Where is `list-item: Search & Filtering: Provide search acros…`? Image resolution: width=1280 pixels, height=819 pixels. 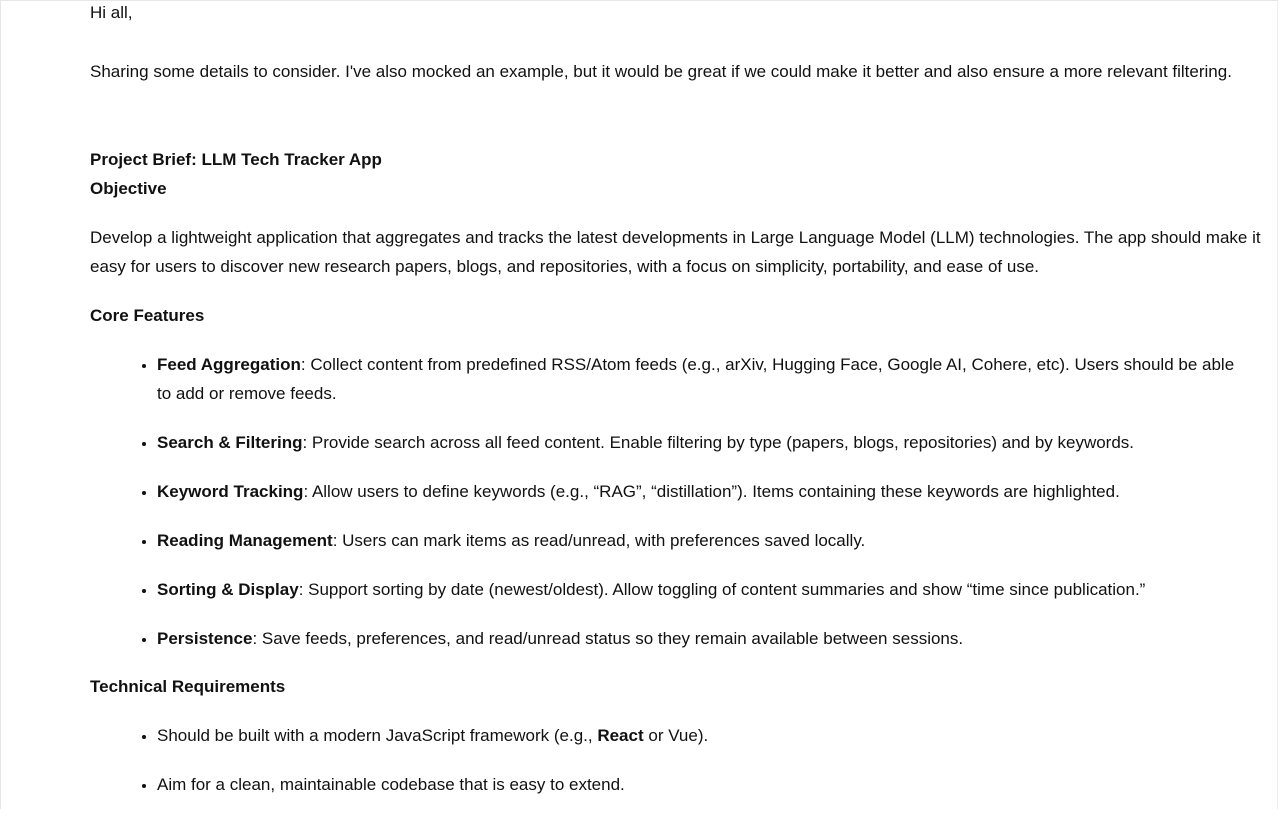 list-item: Search & Filtering: Provide search acros… is located at coordinates (702, 442).